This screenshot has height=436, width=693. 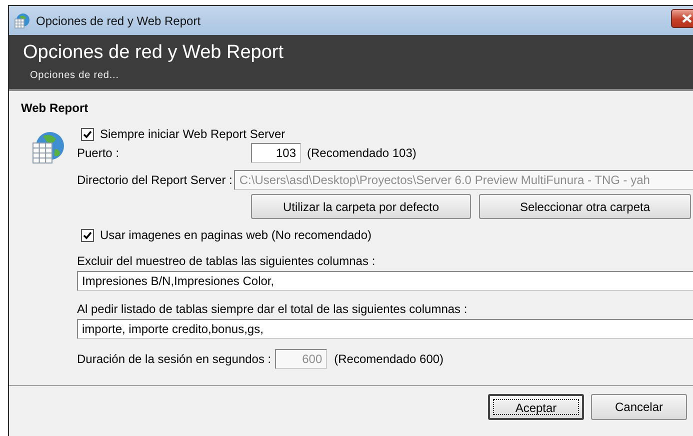 What do you see at coordinates (272, 309) in the screenshot?
I see `field-label: Al pedir listado de tablas siempre dar el total de las siguientes columnas :` at bounding box center [272, 309].